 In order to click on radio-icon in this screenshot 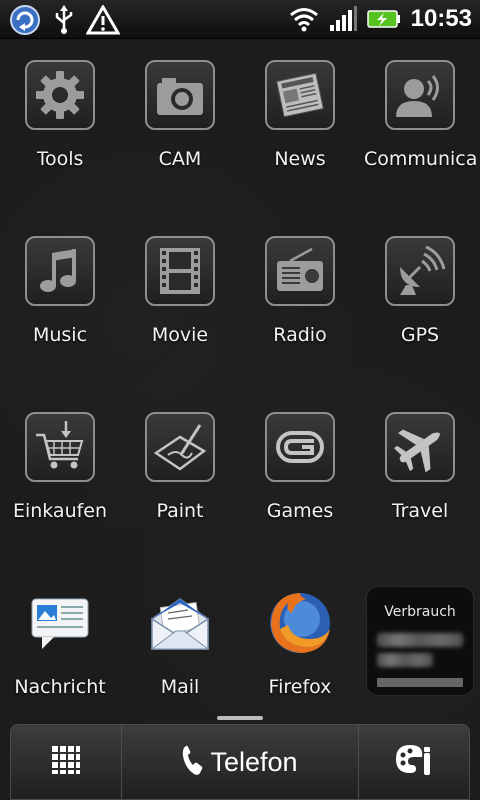, I will do `click(300, 271)`.